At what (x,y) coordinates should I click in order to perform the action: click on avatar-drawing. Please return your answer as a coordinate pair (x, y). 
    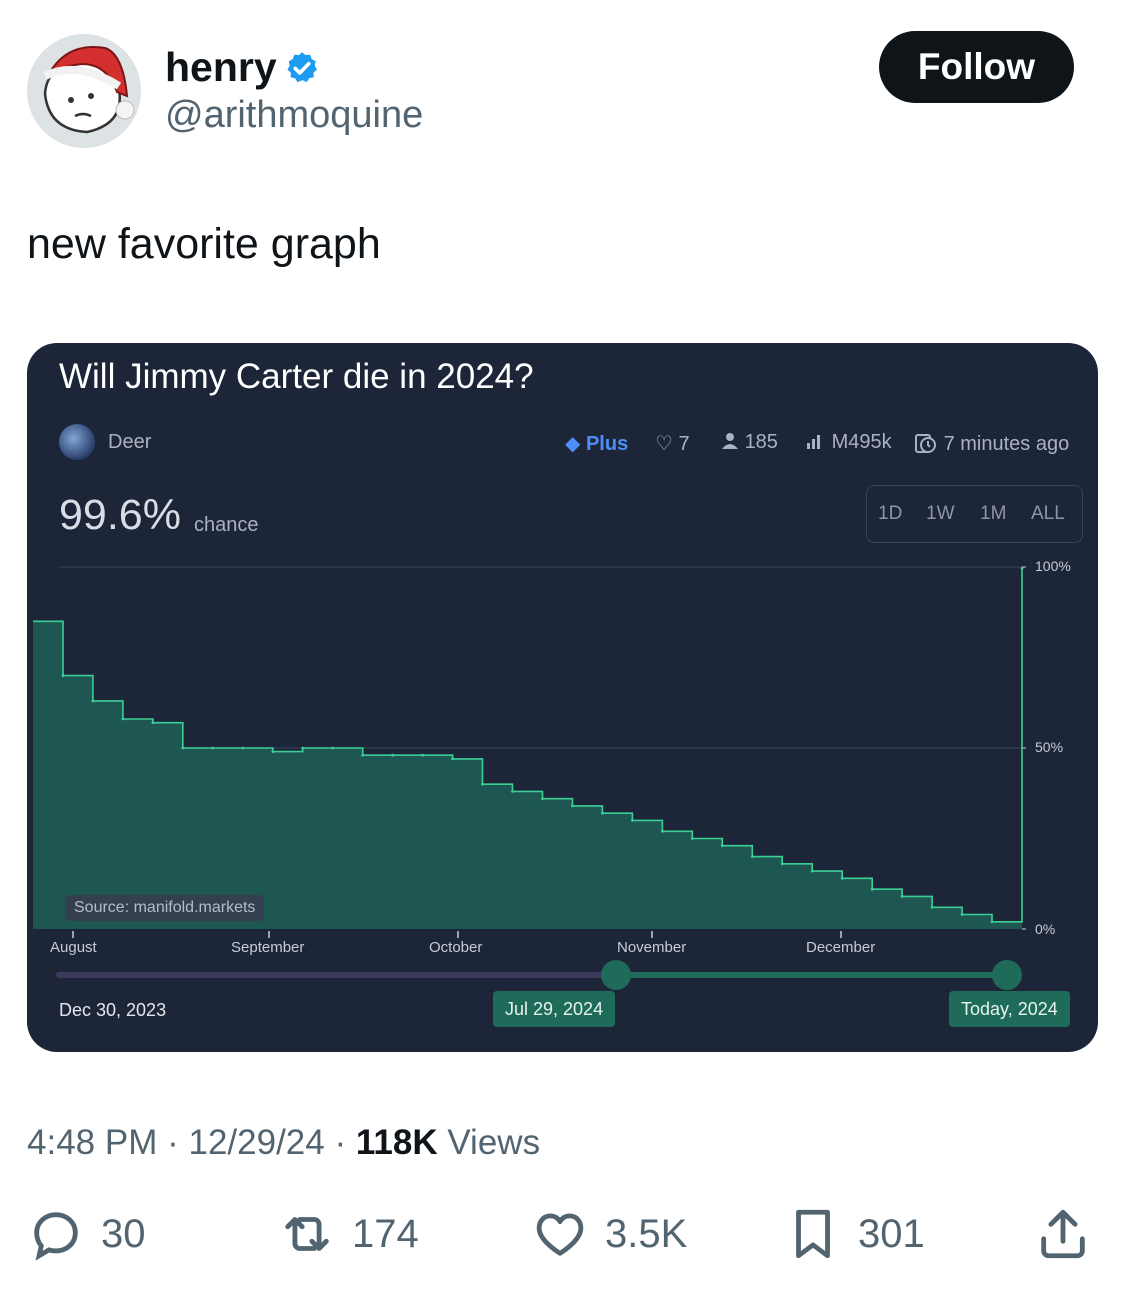
    Looking at the image, I should click on (84, 91).